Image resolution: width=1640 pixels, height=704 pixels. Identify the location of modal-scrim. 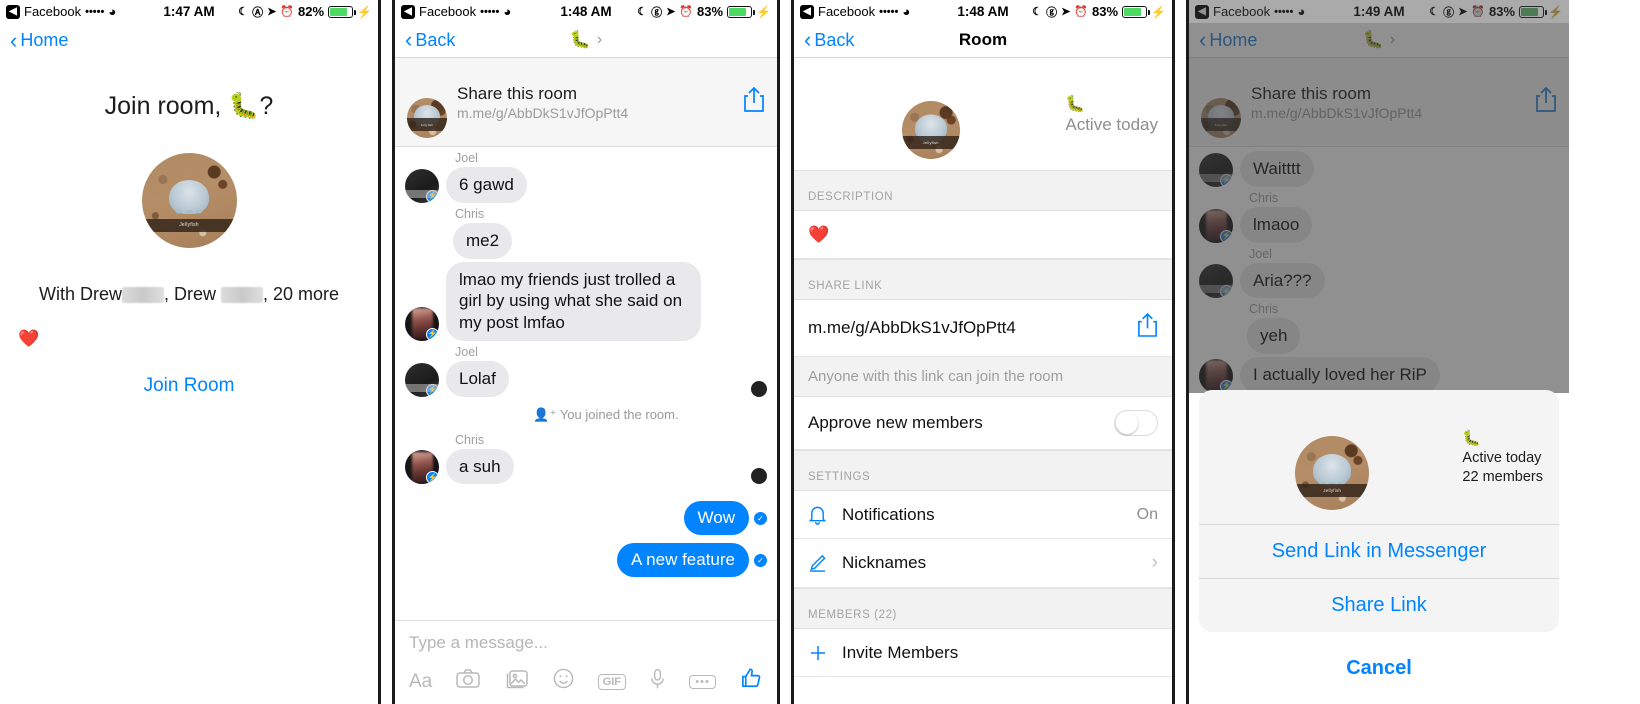
(1379, 196).